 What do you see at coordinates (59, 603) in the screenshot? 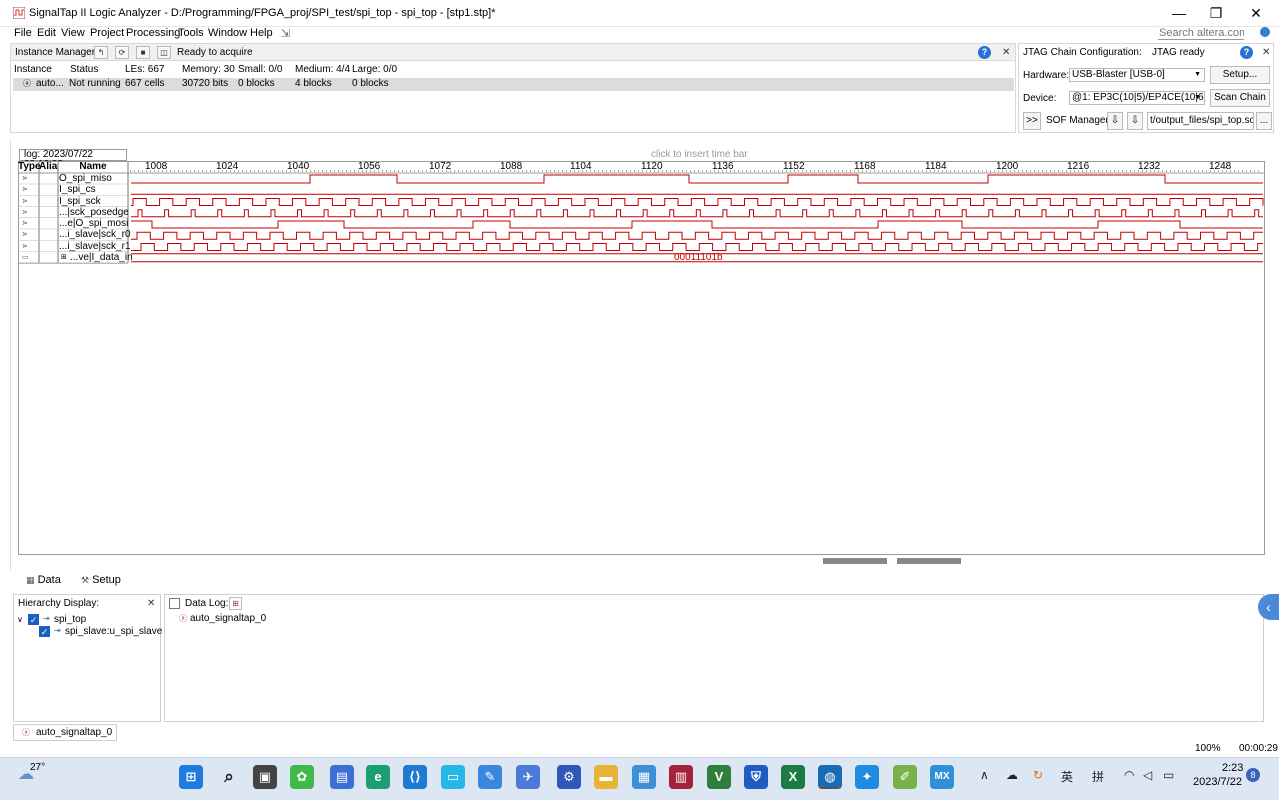
I see `hierarchy-label: Hierarchy Display:` at bounding box center [59, 603].